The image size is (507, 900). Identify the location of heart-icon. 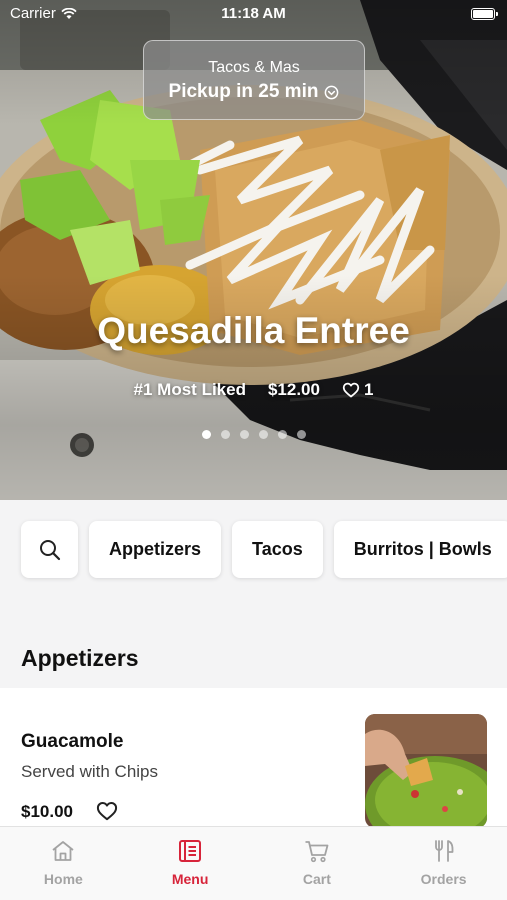
(351, 390).